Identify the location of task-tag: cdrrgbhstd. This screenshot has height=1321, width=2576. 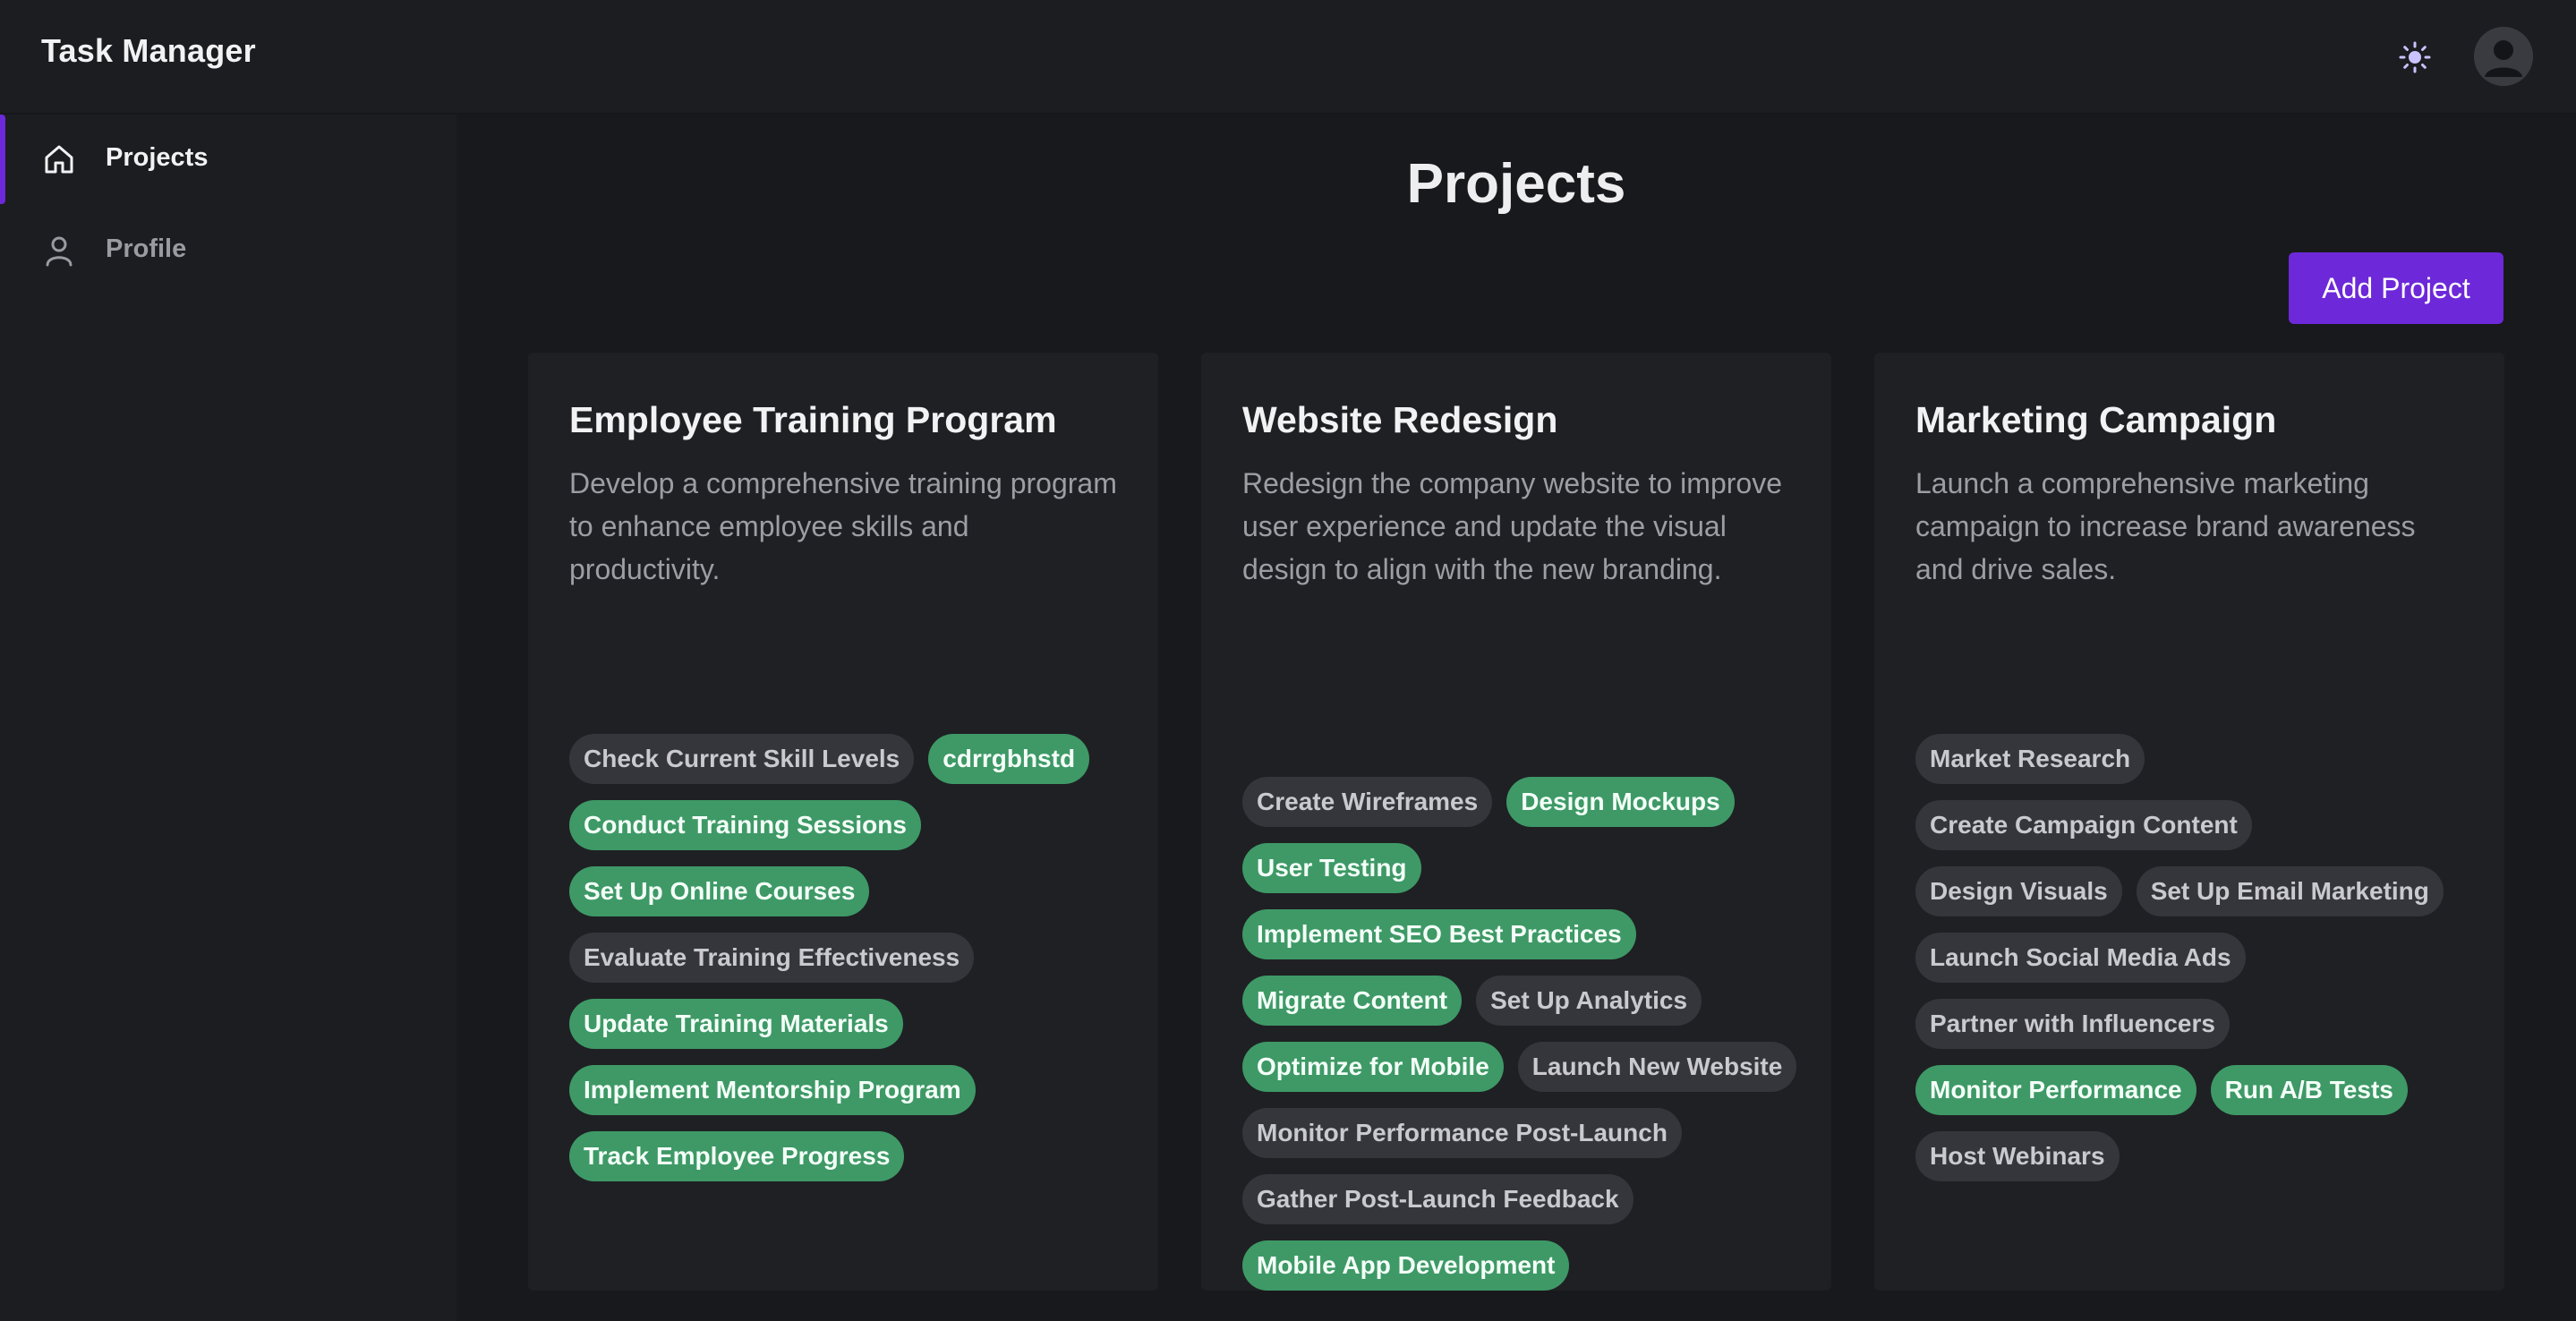
(1009, 759).